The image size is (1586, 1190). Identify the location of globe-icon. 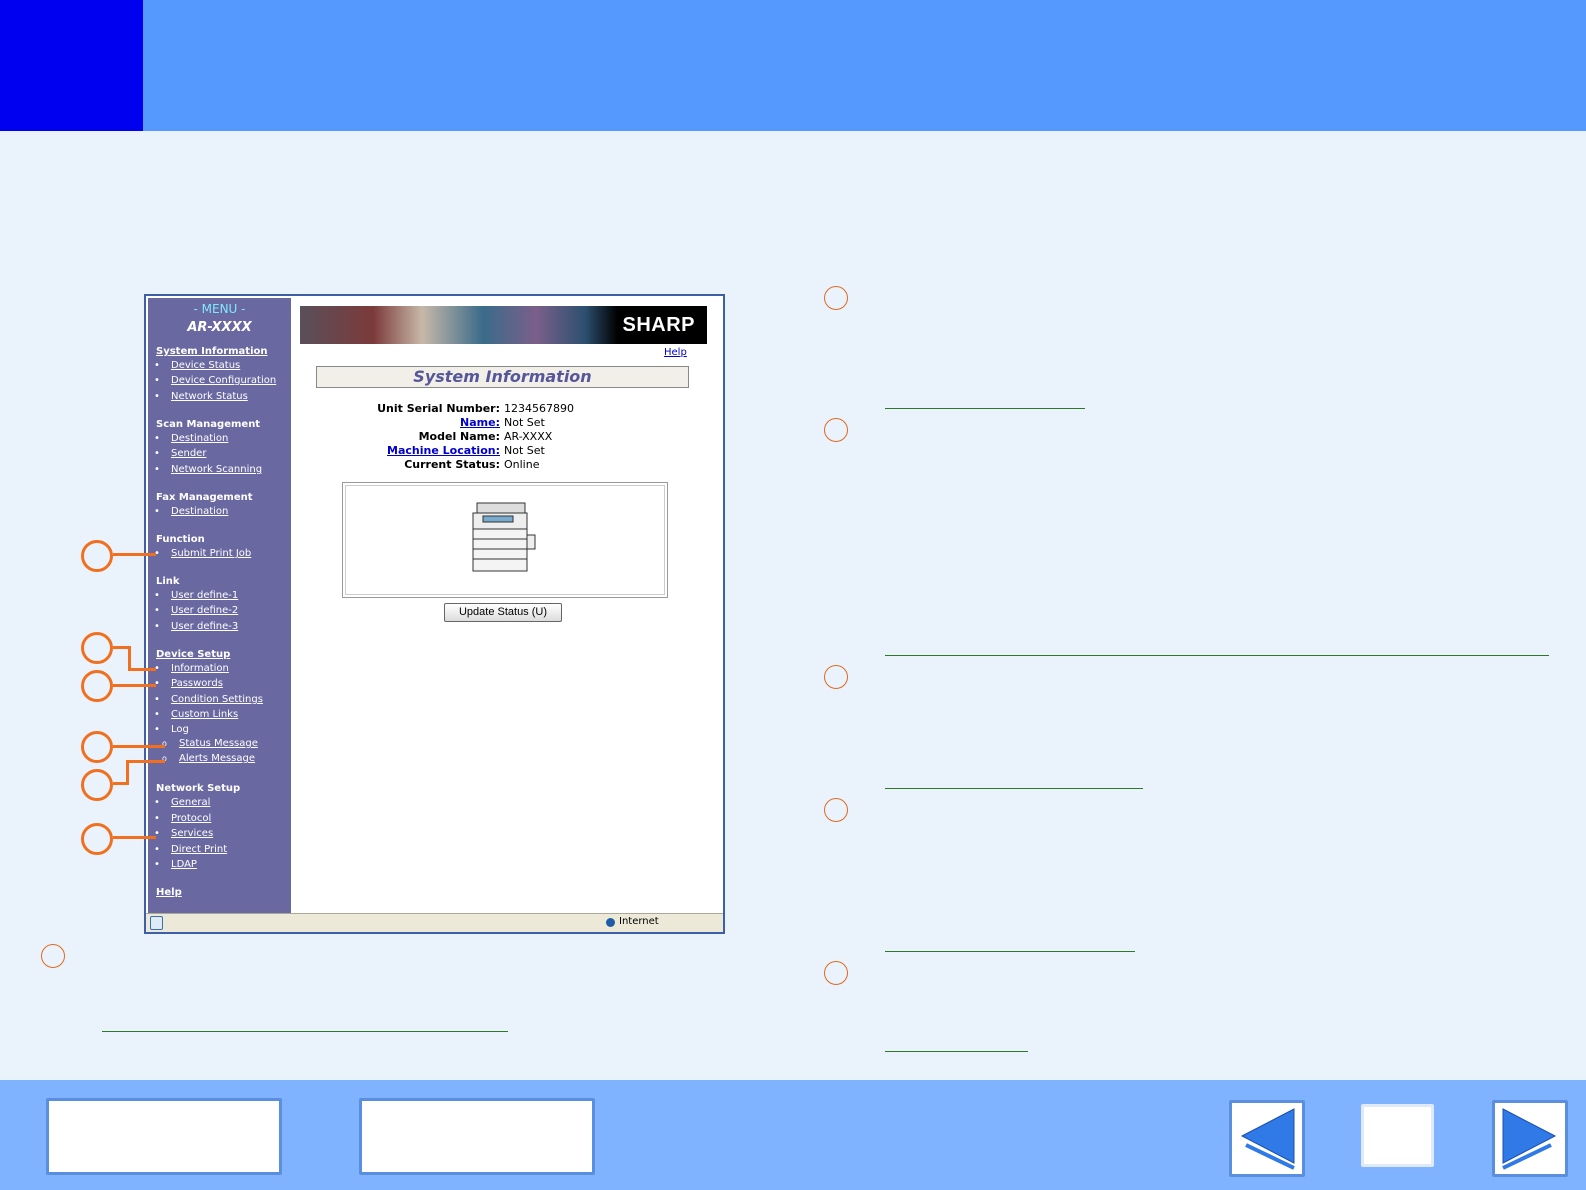
(610, 922).